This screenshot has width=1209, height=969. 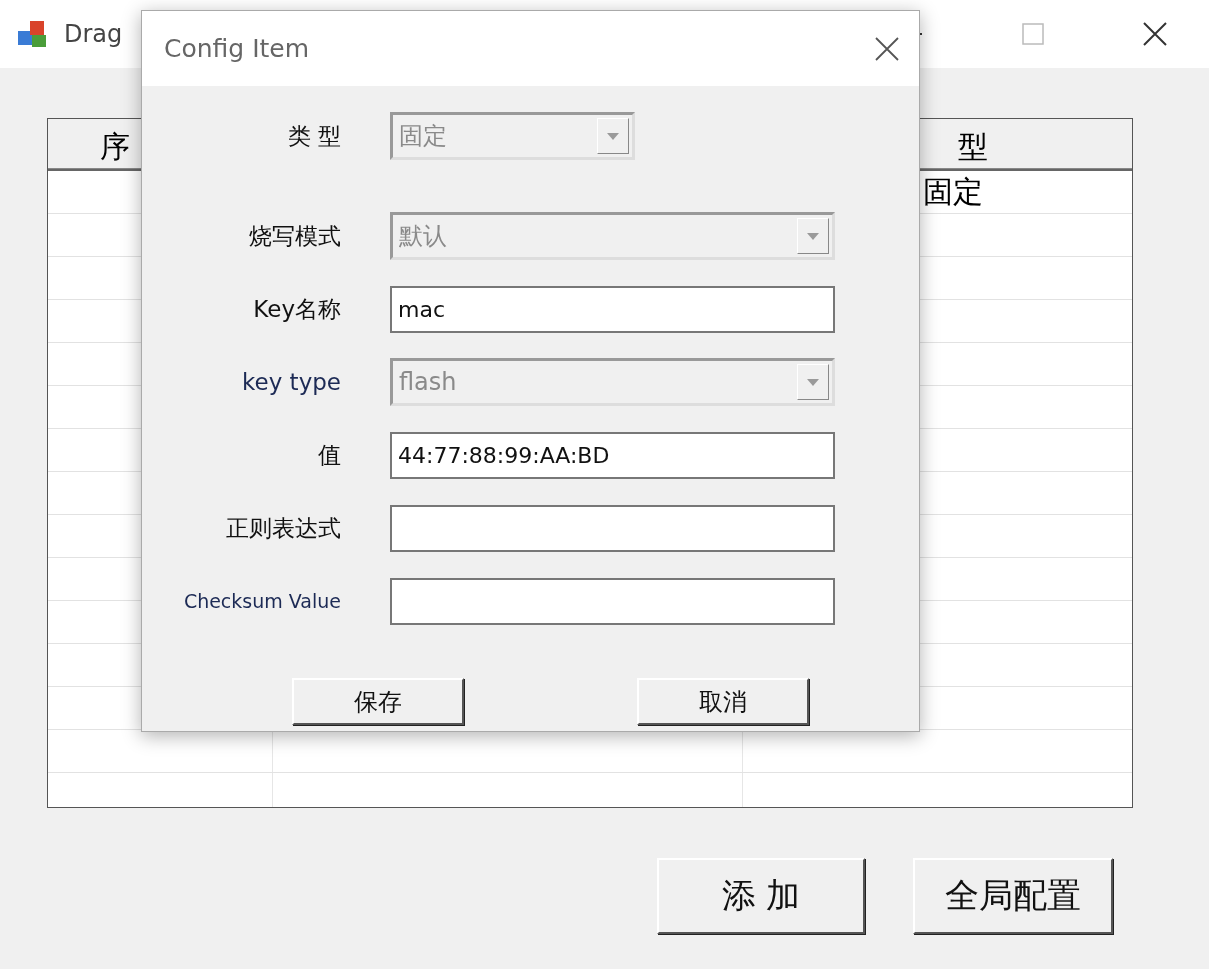 What do you see at coordinates (1013, 896) in the screenshot?
I see `settings-button: 全局配置` at bounding box center [1013, 896].